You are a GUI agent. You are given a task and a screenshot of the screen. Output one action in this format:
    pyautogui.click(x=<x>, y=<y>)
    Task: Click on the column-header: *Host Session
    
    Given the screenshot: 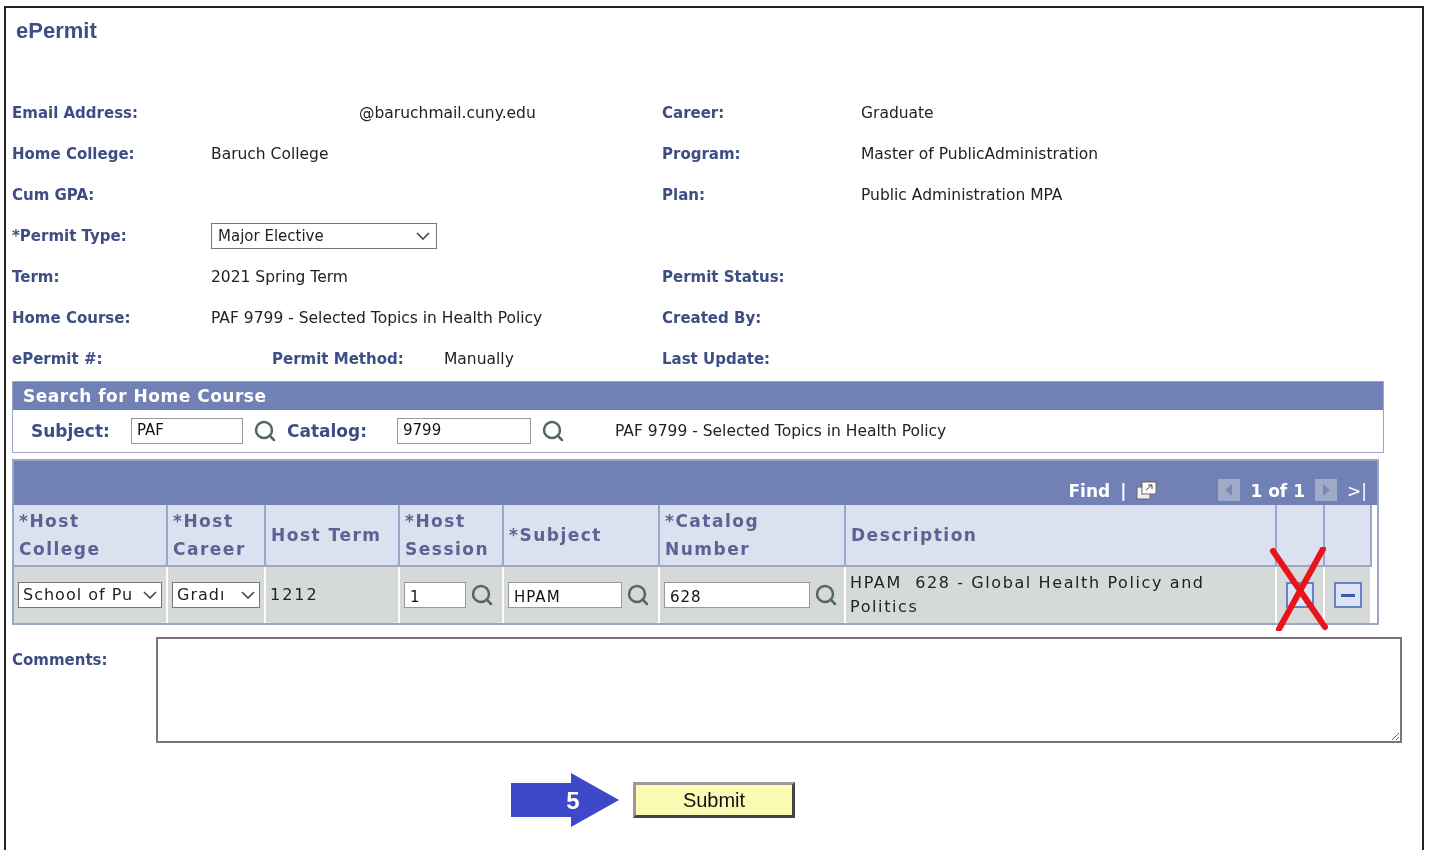 What is the action you would take?
    pyautogui.click(x=452, y=536)
    